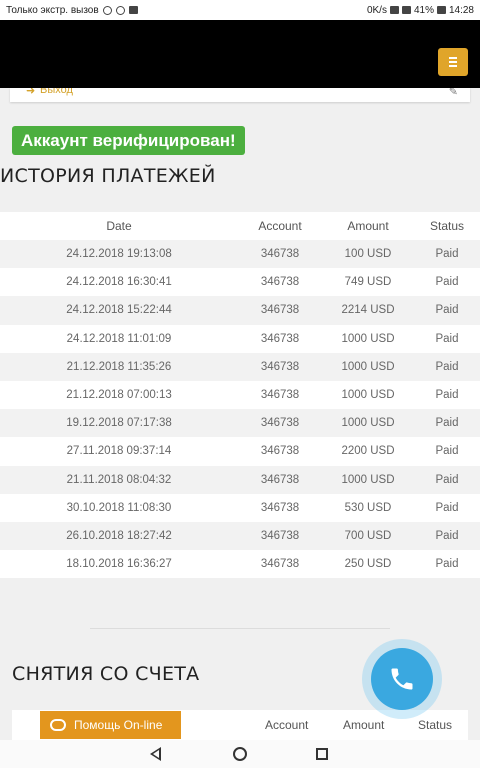 This screenshot has height=768, width=480. Describe the element at coordinates (453, 93) in the screenshot. I see `edit-icon: ✎` at that location.